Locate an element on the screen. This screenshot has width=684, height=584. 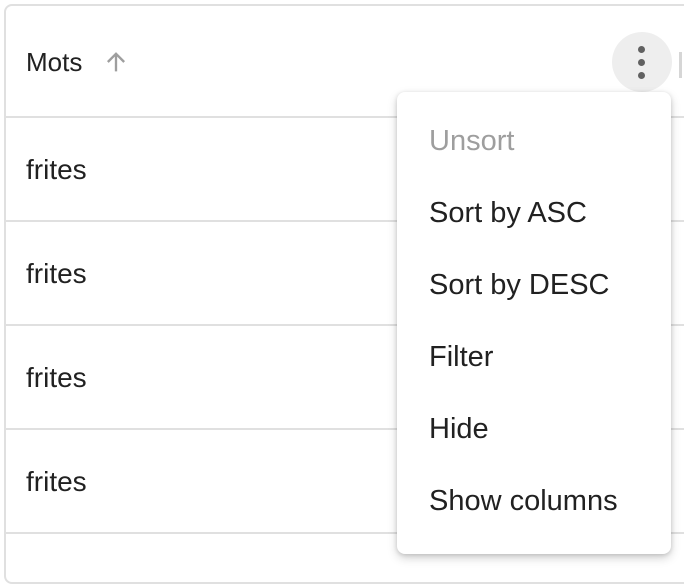
column-header-title: Mots is located at coordinates (54, 62).